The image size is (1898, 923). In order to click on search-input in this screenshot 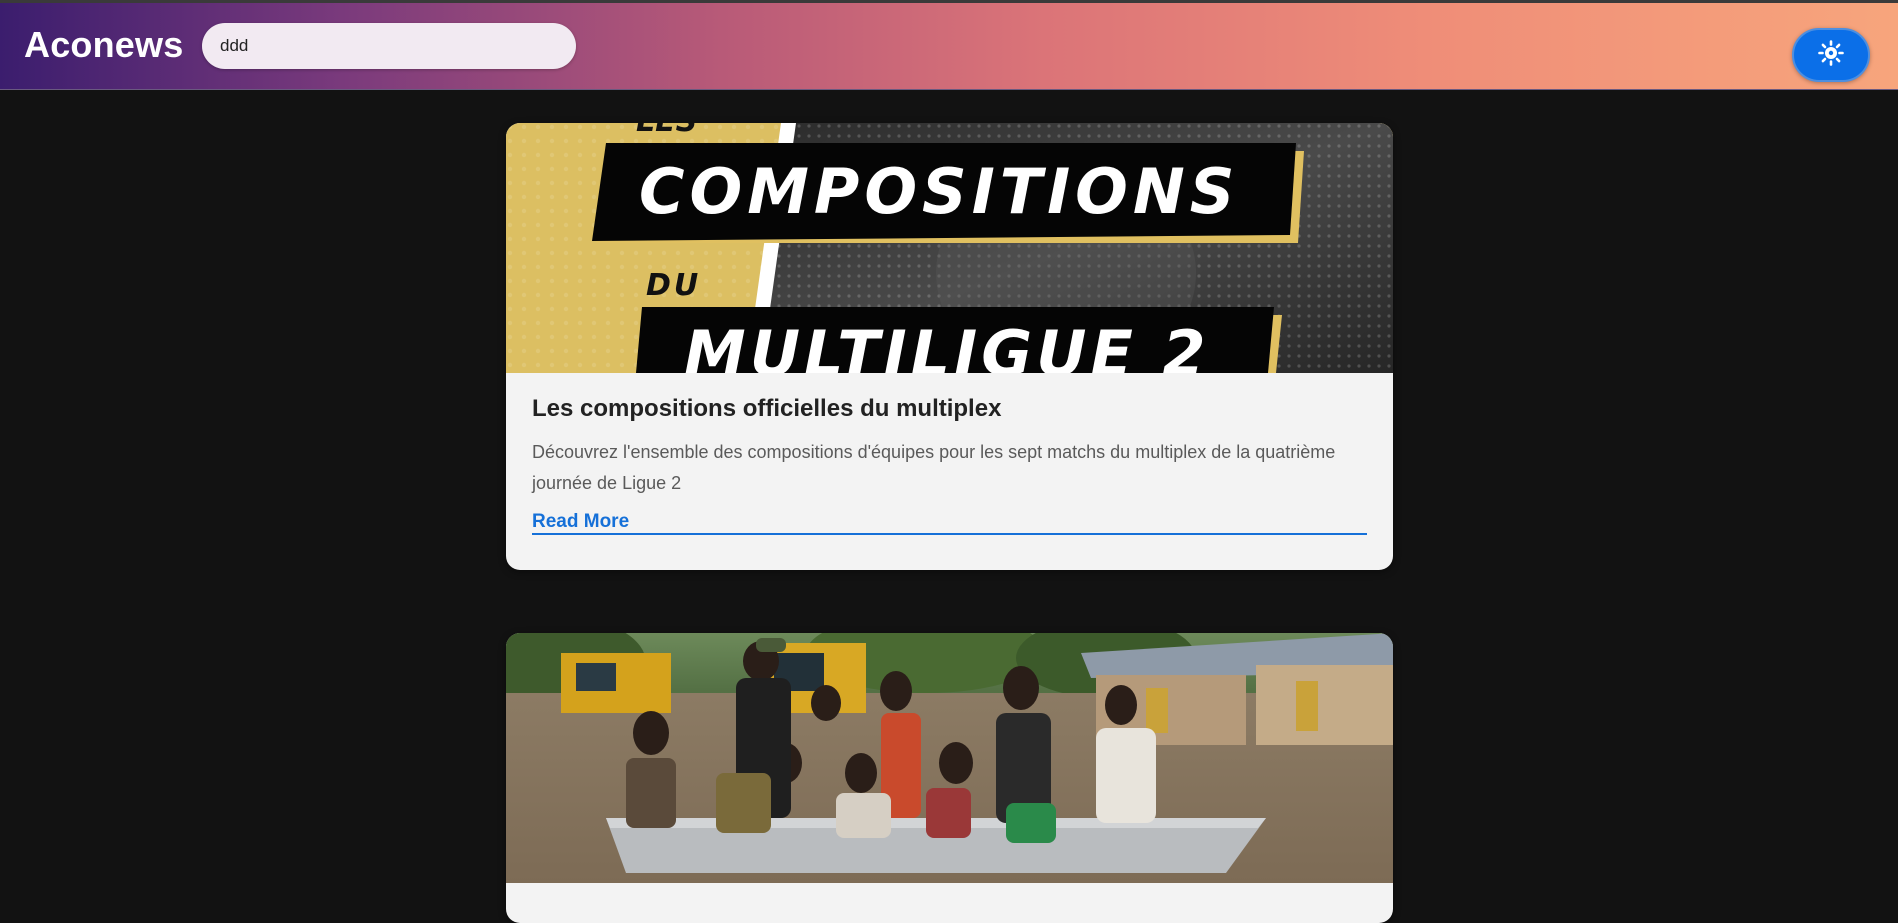, I will do `click(389, 46)`.